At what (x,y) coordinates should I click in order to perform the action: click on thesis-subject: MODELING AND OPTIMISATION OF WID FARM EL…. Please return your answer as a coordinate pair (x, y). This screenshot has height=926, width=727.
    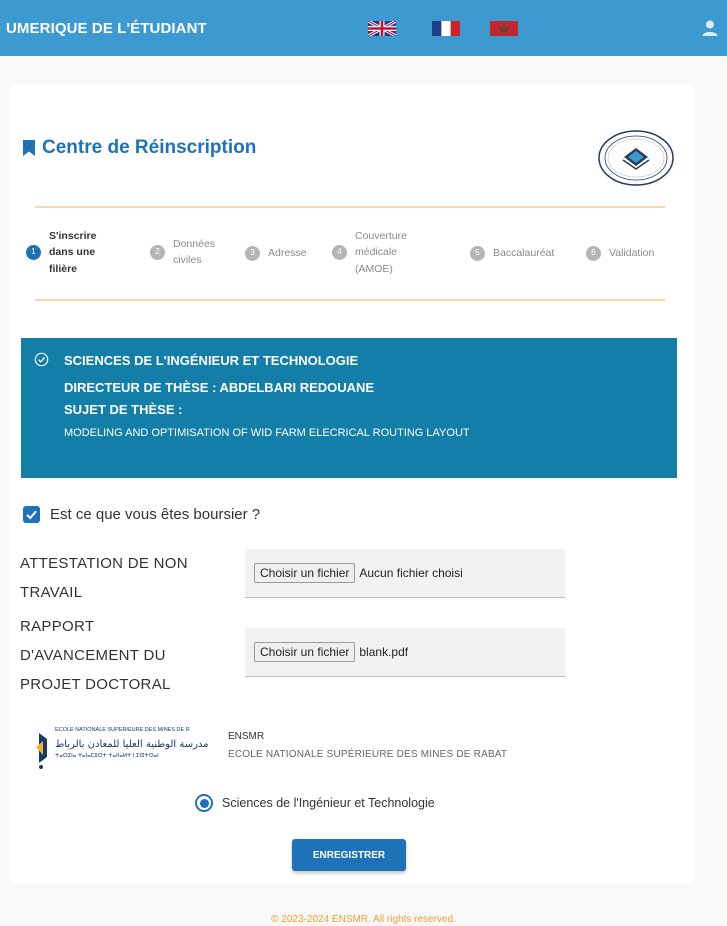
    Looking at the image, I should click on (267, 433).